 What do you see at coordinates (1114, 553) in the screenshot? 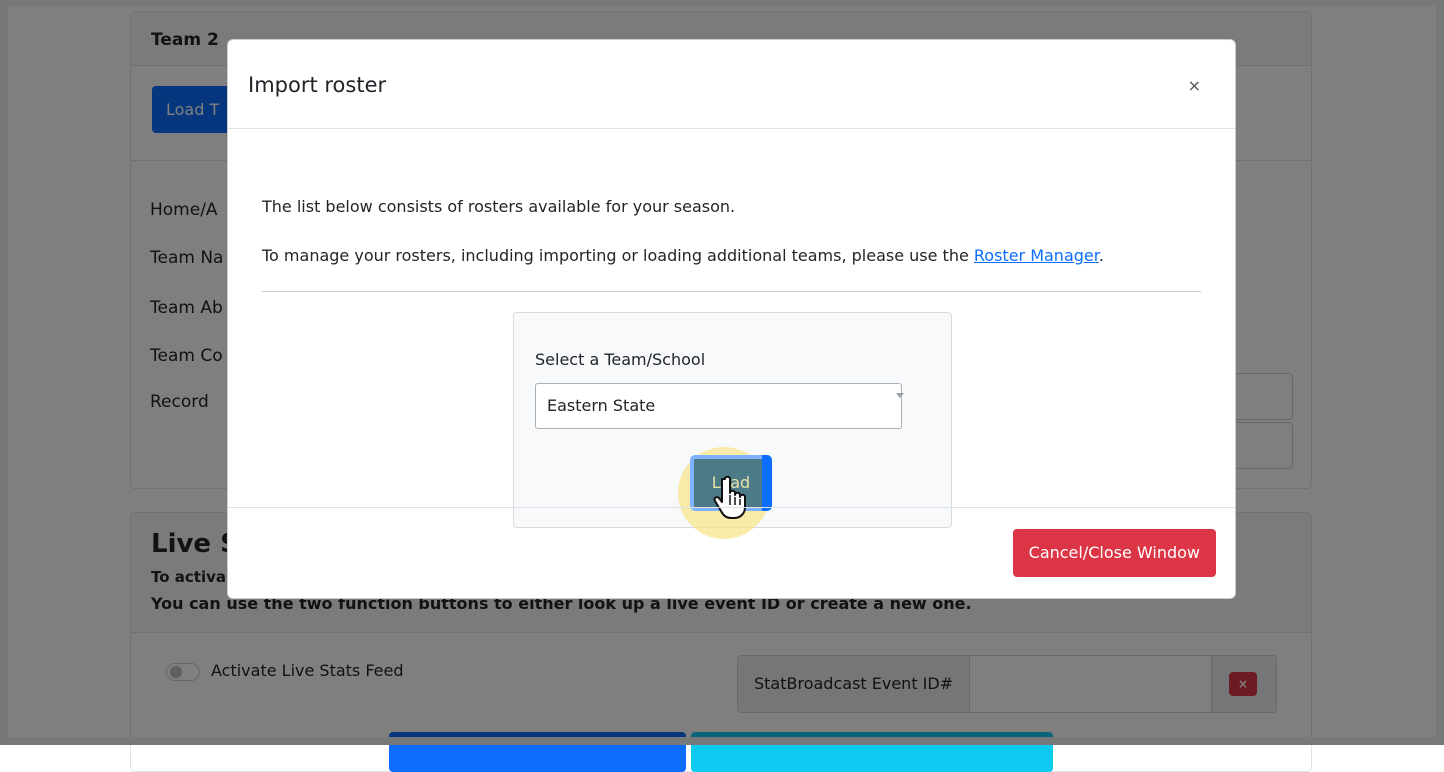
I see `cancel-close-window-button: Cancel/Close Window` at bounding box center [1114, 553].